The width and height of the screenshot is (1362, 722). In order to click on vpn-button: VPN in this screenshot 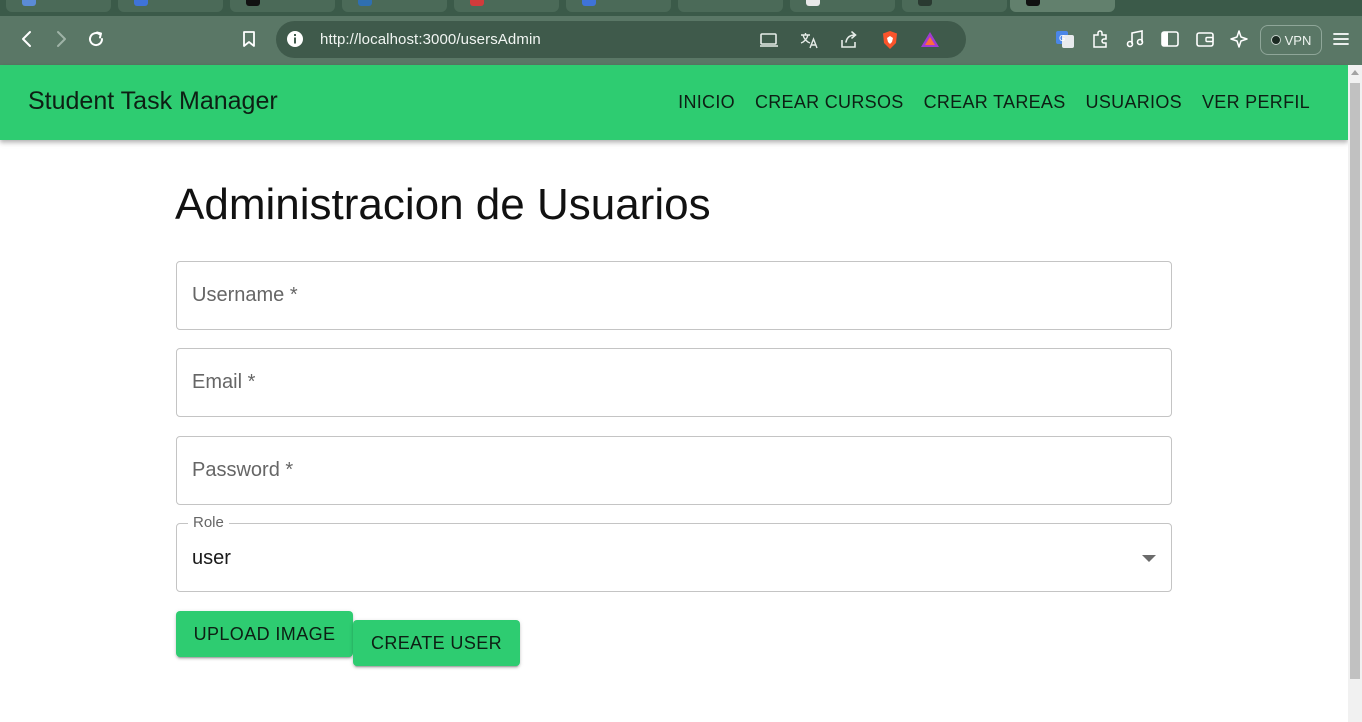, I will do `click(1291, 40)`.